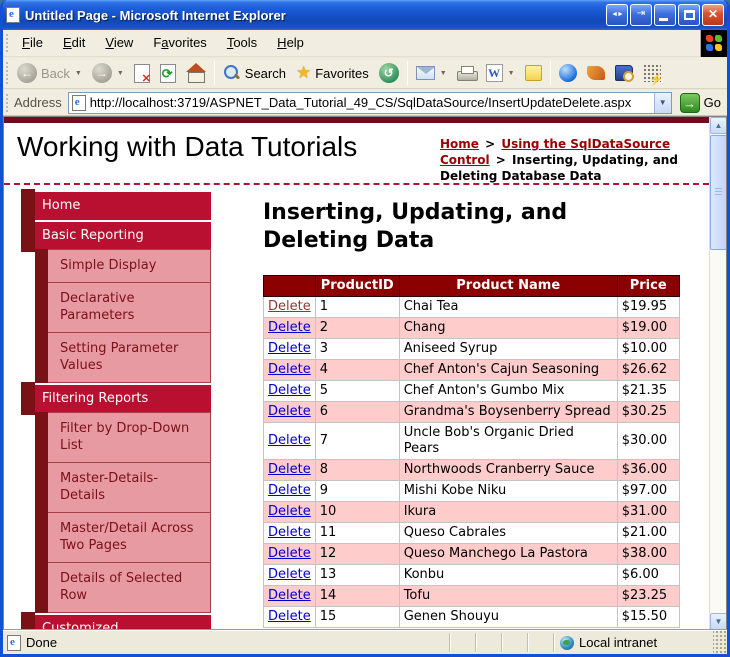 This screenshot has width=730, height=657. What do you see at coordinates (617, 15) in the screenshot?
I see `vm-resize-button: ◄►` at bounding box center [617, 15].